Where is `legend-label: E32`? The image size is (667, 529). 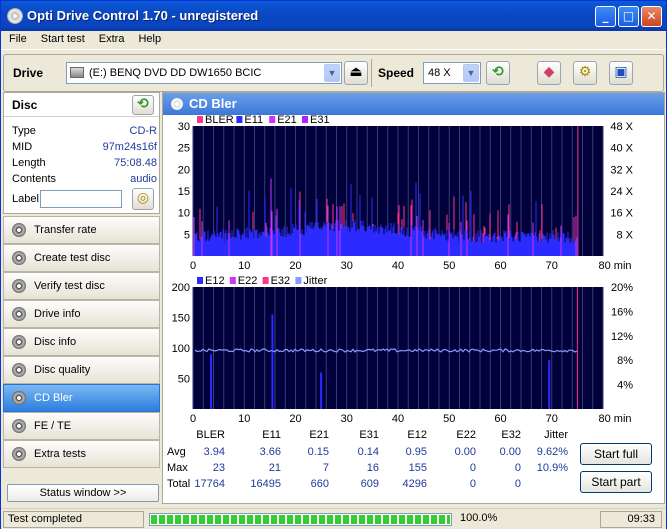 legend-label: E32 is located at coordinates (281, 281).